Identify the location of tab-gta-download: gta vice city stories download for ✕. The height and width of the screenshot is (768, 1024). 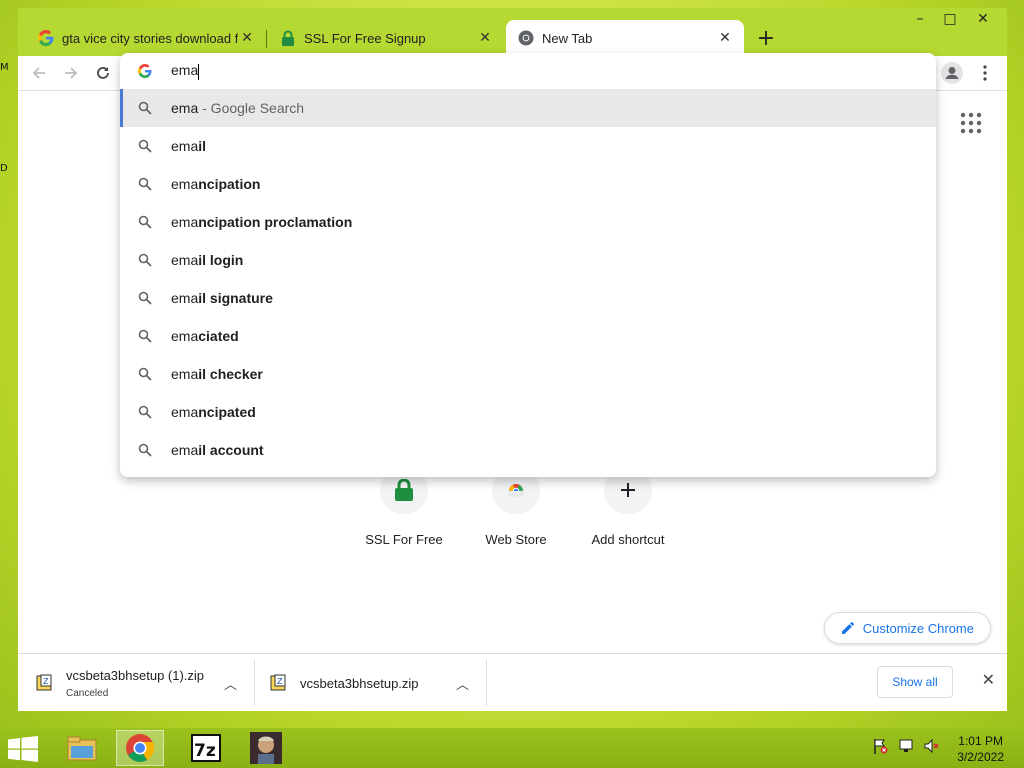
(146, 38).